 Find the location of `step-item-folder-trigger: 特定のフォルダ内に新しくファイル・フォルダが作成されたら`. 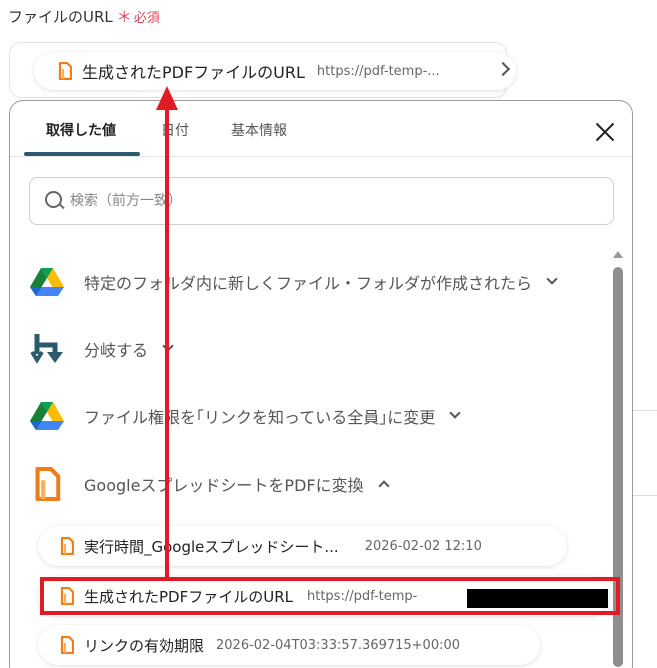

step-item-folder-trigger: 特定のフォルダ内に新しくファイル・フォルダが作成されたら is located at coordinates (294, 282).